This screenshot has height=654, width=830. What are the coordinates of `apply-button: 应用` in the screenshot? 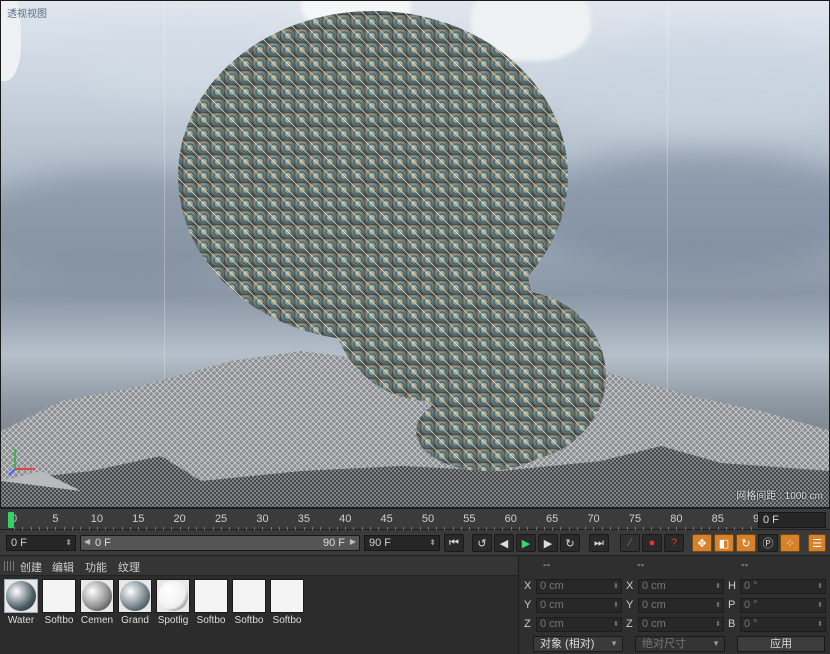 It's located at (781, 644).